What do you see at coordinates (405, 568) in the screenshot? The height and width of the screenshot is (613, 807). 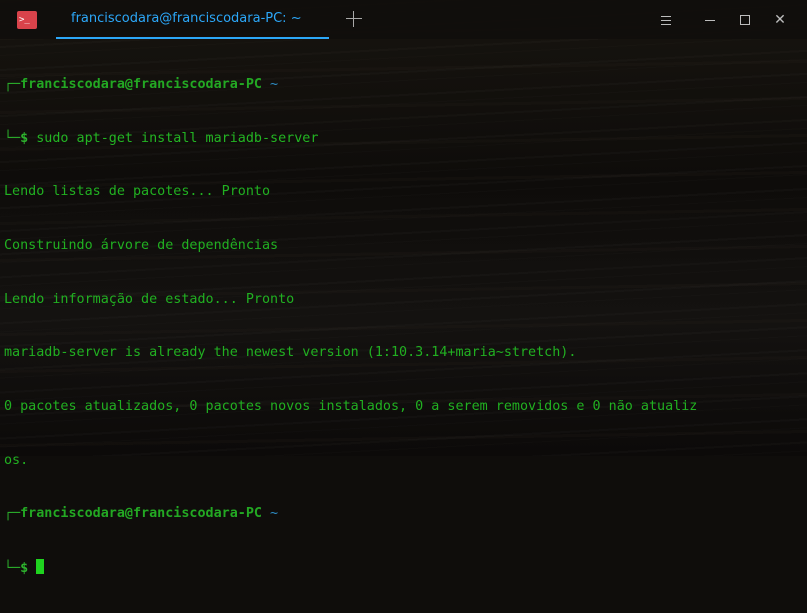 I see `active-prompt-line: └─$` at bounding box center [405, 568].